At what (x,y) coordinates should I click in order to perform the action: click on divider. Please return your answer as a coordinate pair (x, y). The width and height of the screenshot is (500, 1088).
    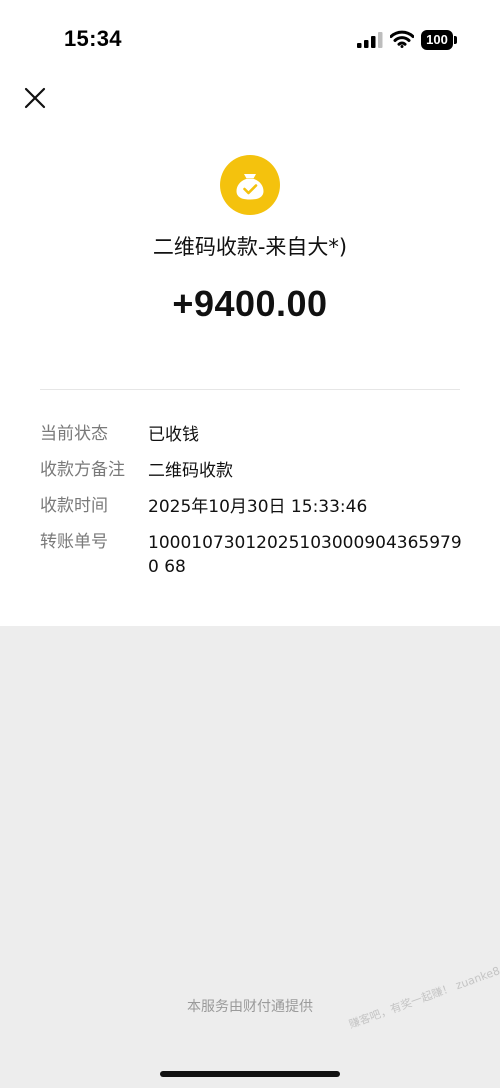
    Looking at the image, I should click on (250, 389).